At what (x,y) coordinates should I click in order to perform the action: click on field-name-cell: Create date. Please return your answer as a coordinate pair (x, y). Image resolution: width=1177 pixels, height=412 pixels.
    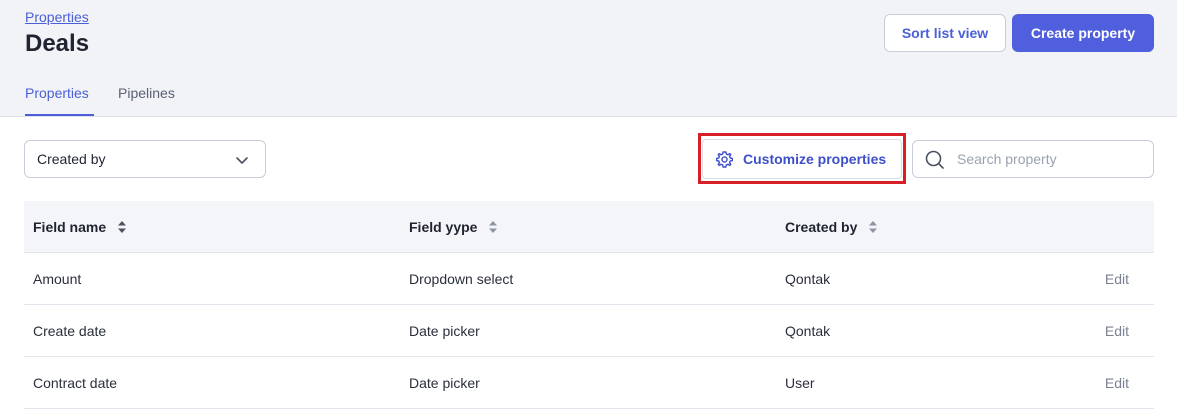
    Looking at the image, I should click on (70, 331).